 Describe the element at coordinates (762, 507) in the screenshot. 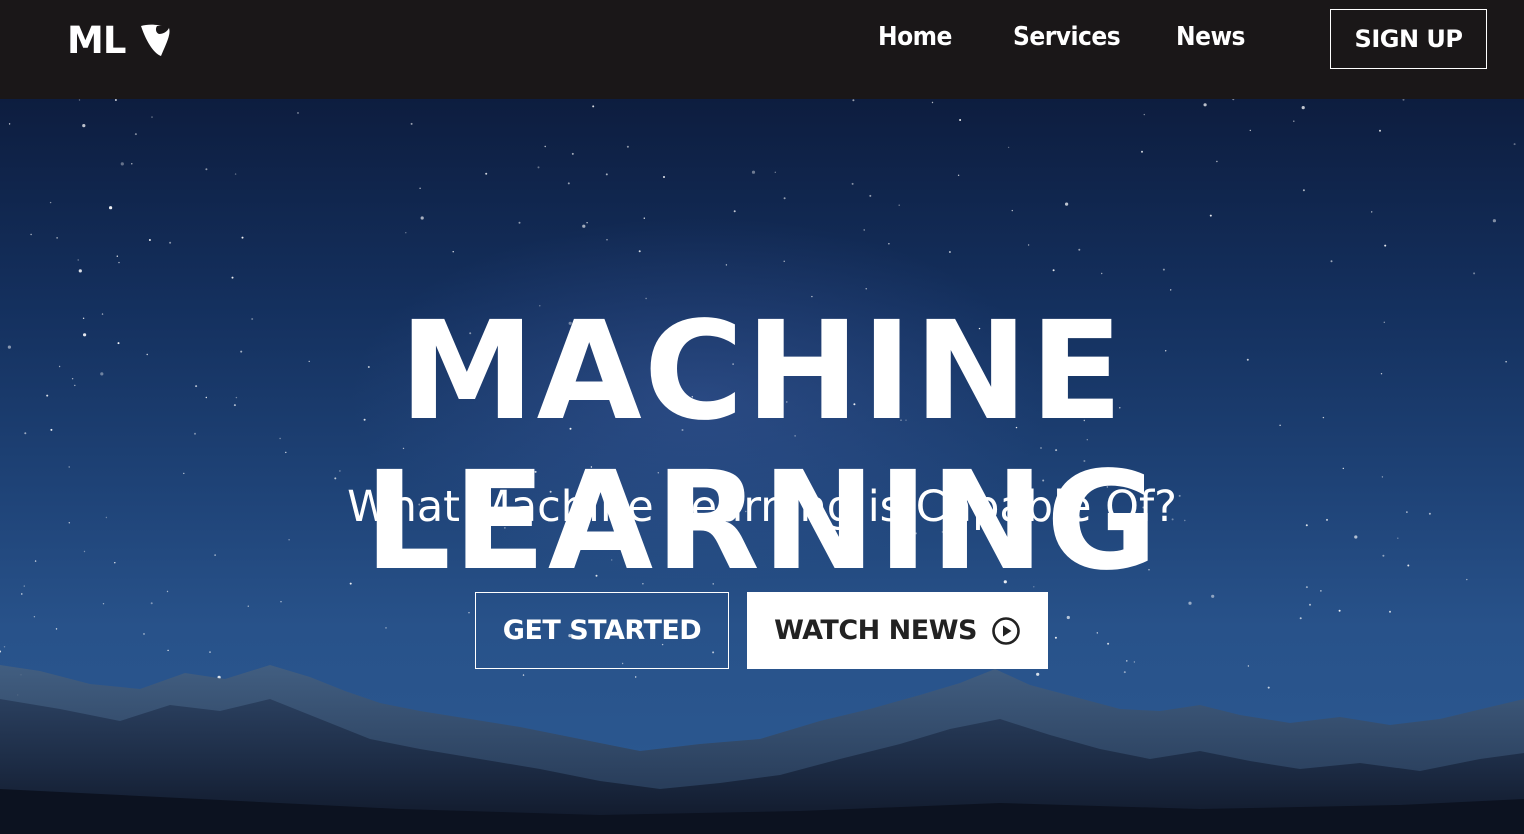

I see `hero-subtitle: What Machine Learning is Capable Of?` at that location.